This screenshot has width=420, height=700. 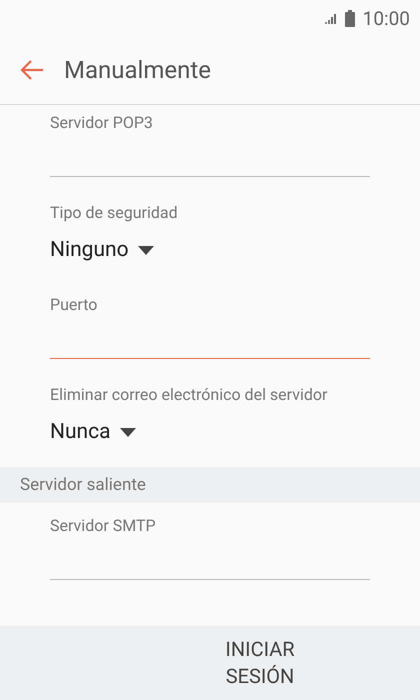 What do you see at coordinates (74, 305) in the screenshot?
I see `field-label: Puerto` at bounding box center [74, 305].